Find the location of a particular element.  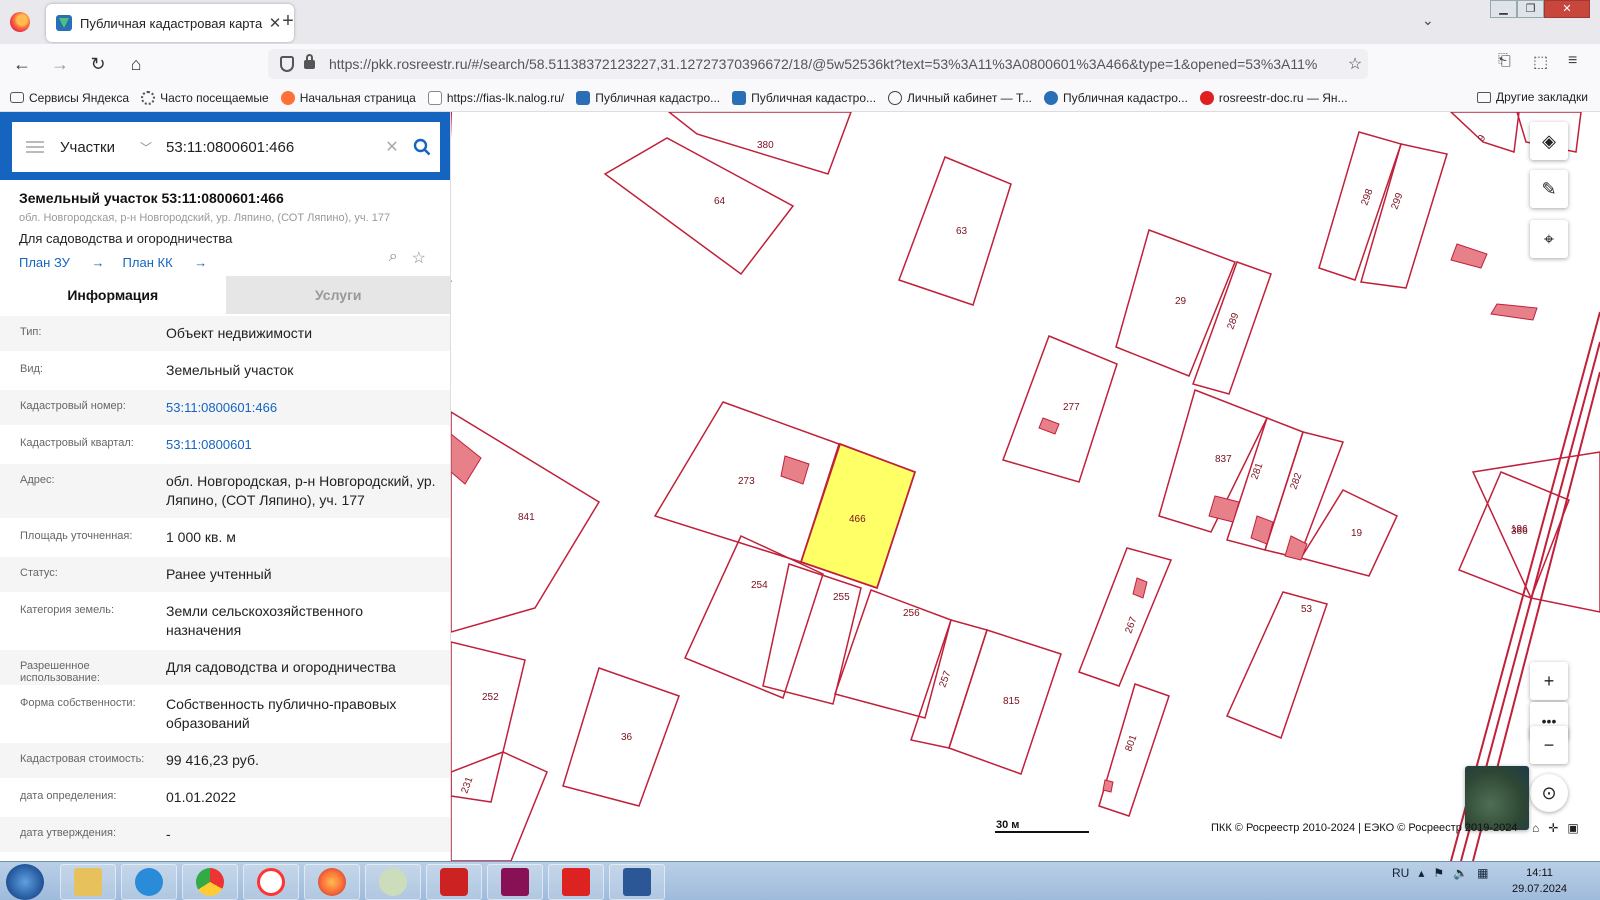

paint-icon is located at coordinates (393, 882).